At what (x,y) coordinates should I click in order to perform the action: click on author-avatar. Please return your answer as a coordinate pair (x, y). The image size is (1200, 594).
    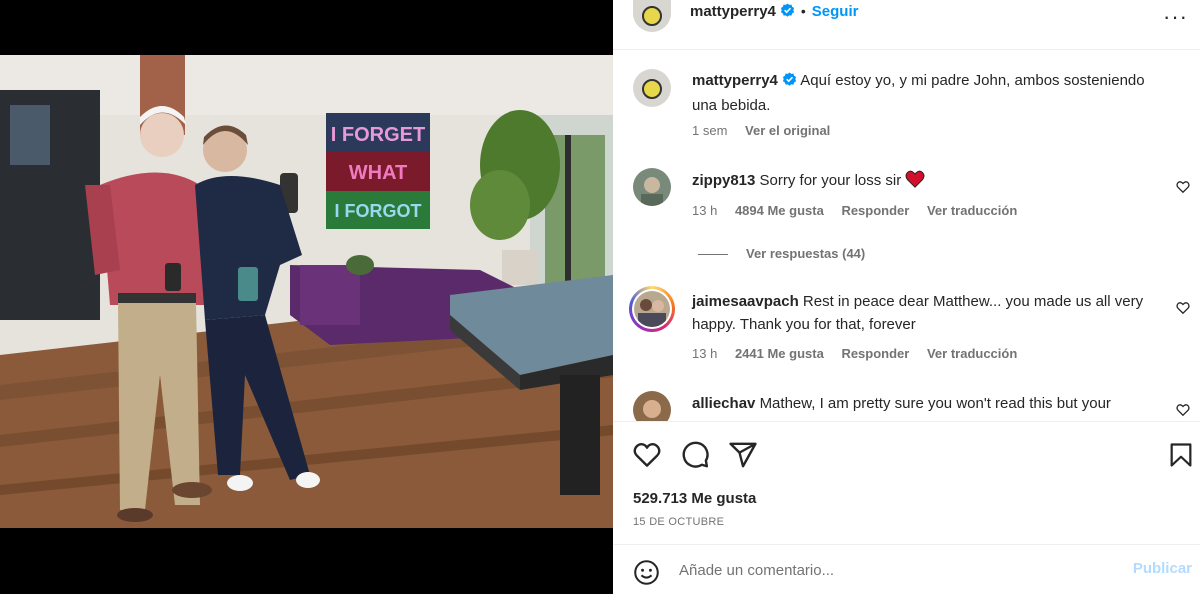
    Looking at the image, I should click on (652, 16).